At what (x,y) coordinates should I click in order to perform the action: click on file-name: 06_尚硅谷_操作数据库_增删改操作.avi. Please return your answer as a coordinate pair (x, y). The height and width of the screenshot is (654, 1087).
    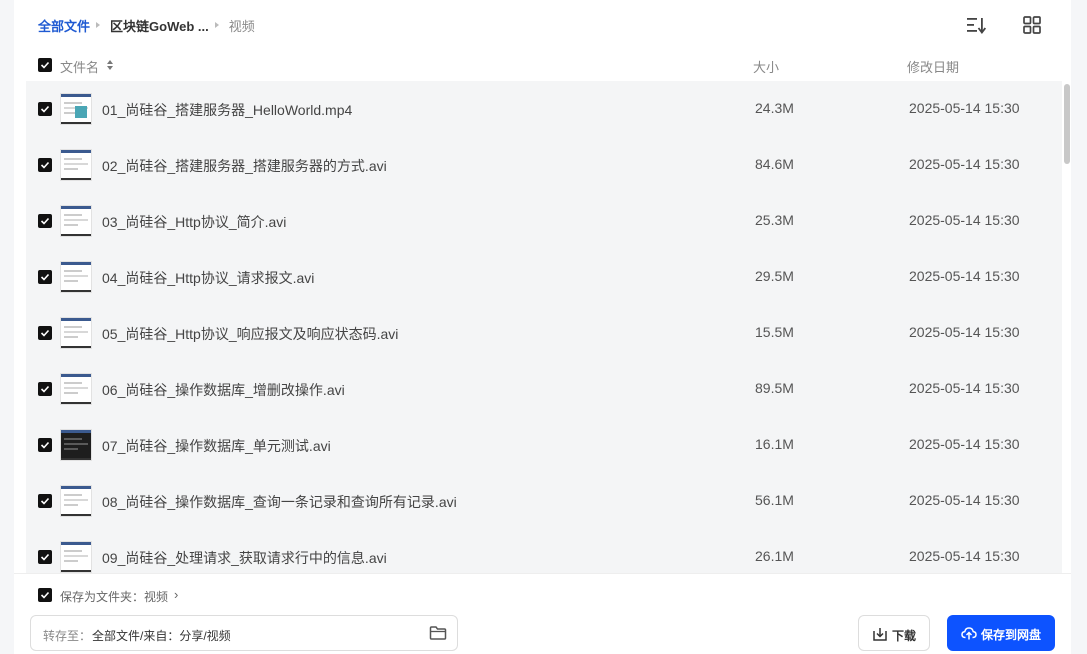
    Looking at the image, I should click on (223, 390).